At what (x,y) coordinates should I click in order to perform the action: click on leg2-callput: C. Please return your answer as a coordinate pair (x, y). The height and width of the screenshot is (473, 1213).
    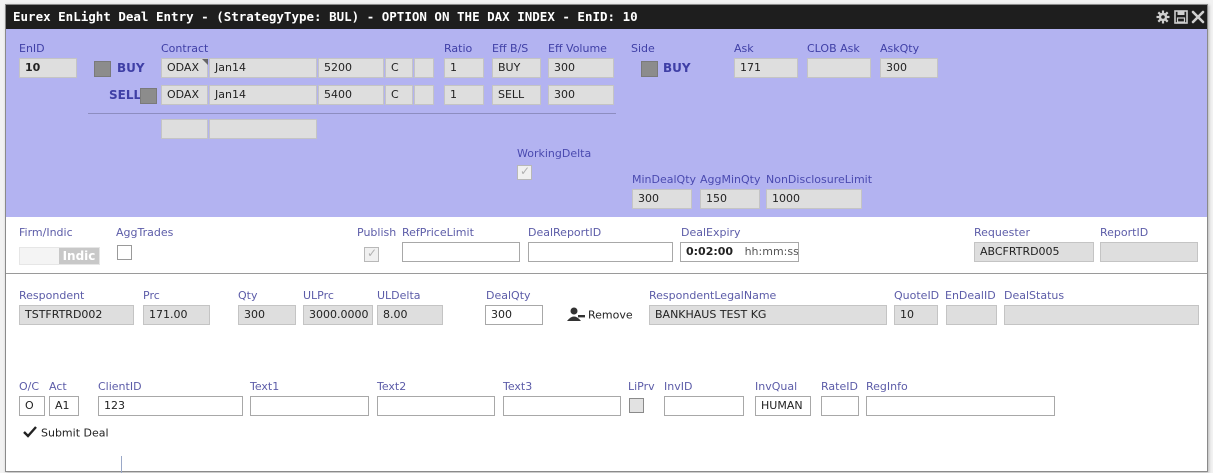
    Looking at the image, I should click on (399, 95).